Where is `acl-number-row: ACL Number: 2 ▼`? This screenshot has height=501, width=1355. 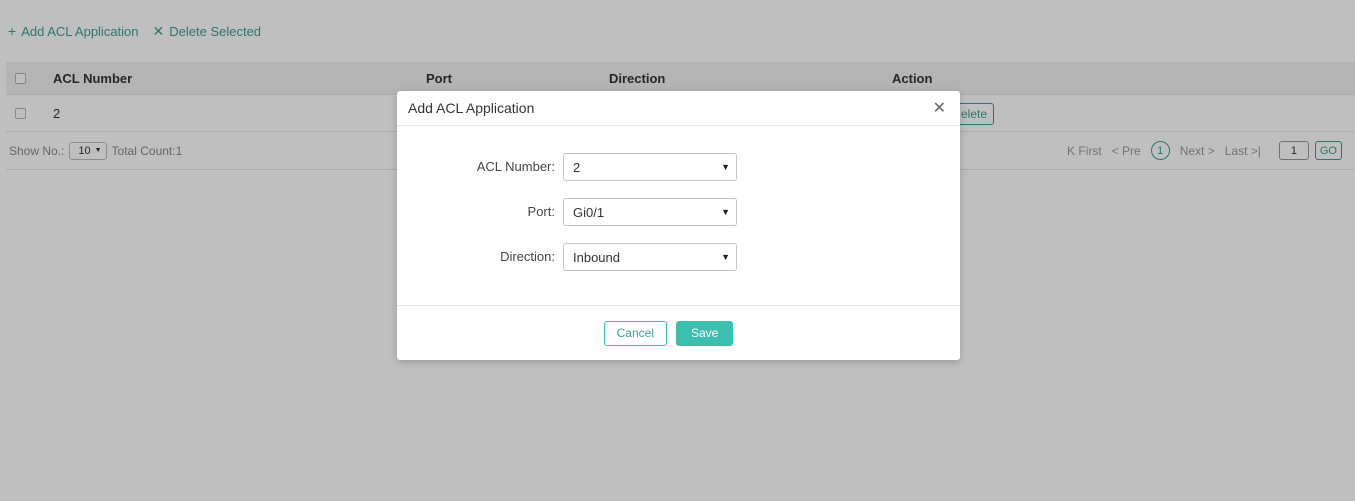
acl-number-row: ACL Number: 2 ▼ is located at coordinates (678, 167).